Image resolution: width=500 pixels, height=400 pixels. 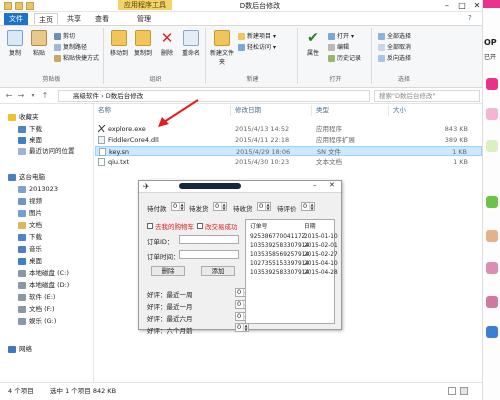 I want to click on select-none-icon, so click(x=381, y=47).